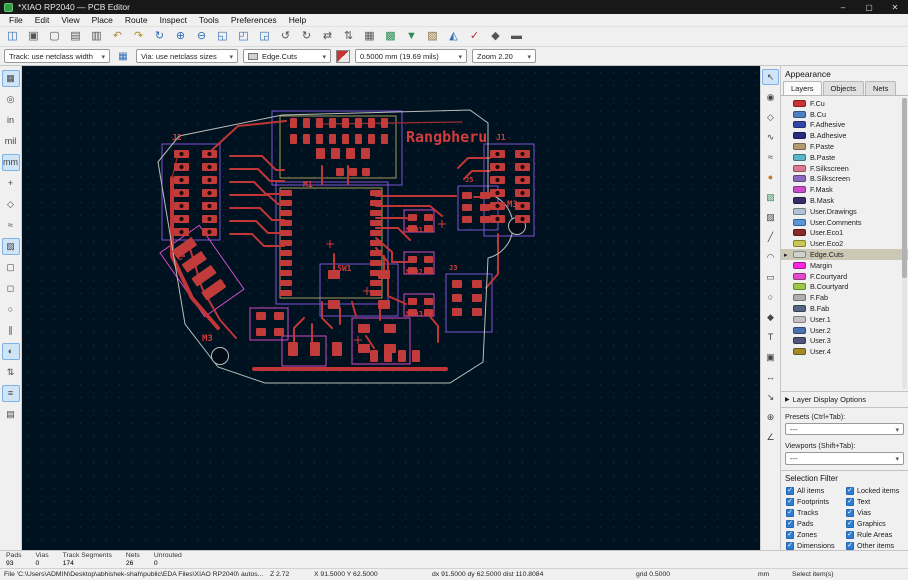  I want to click on F.Adhesive: F.Adhesive, so click(844, 125).